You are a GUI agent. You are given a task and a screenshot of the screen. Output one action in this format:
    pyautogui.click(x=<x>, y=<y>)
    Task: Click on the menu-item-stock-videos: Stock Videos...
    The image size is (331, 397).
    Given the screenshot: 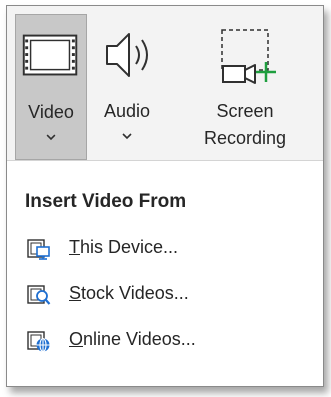 What is the action you would take?
    pyautogui.click(x=165, y=295)
    